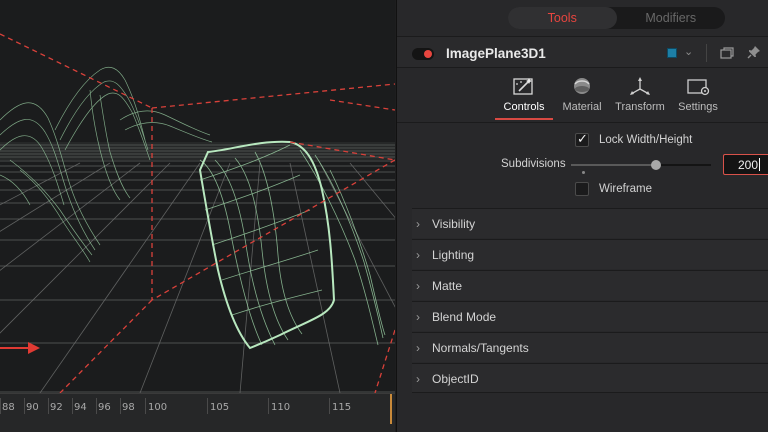 This screenshot has height=432, width=768. Describe the element at coordinates (590, 347) in the screenshot. I see `section-normals-tangents: › Normals/Tangents` at that location.